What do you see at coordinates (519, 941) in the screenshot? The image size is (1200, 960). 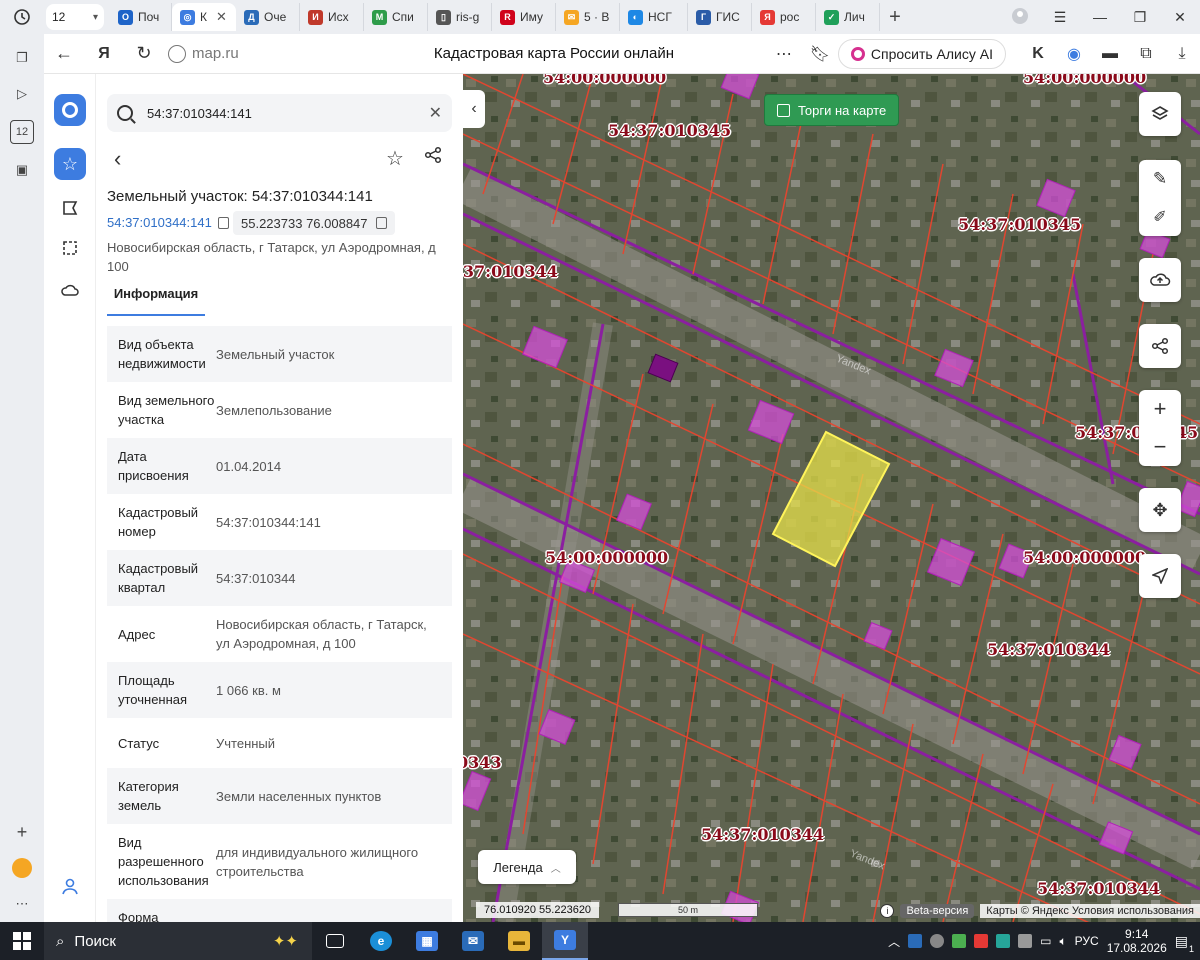 I see `explorer-icon: ▬` at bounding box center [519, 941].